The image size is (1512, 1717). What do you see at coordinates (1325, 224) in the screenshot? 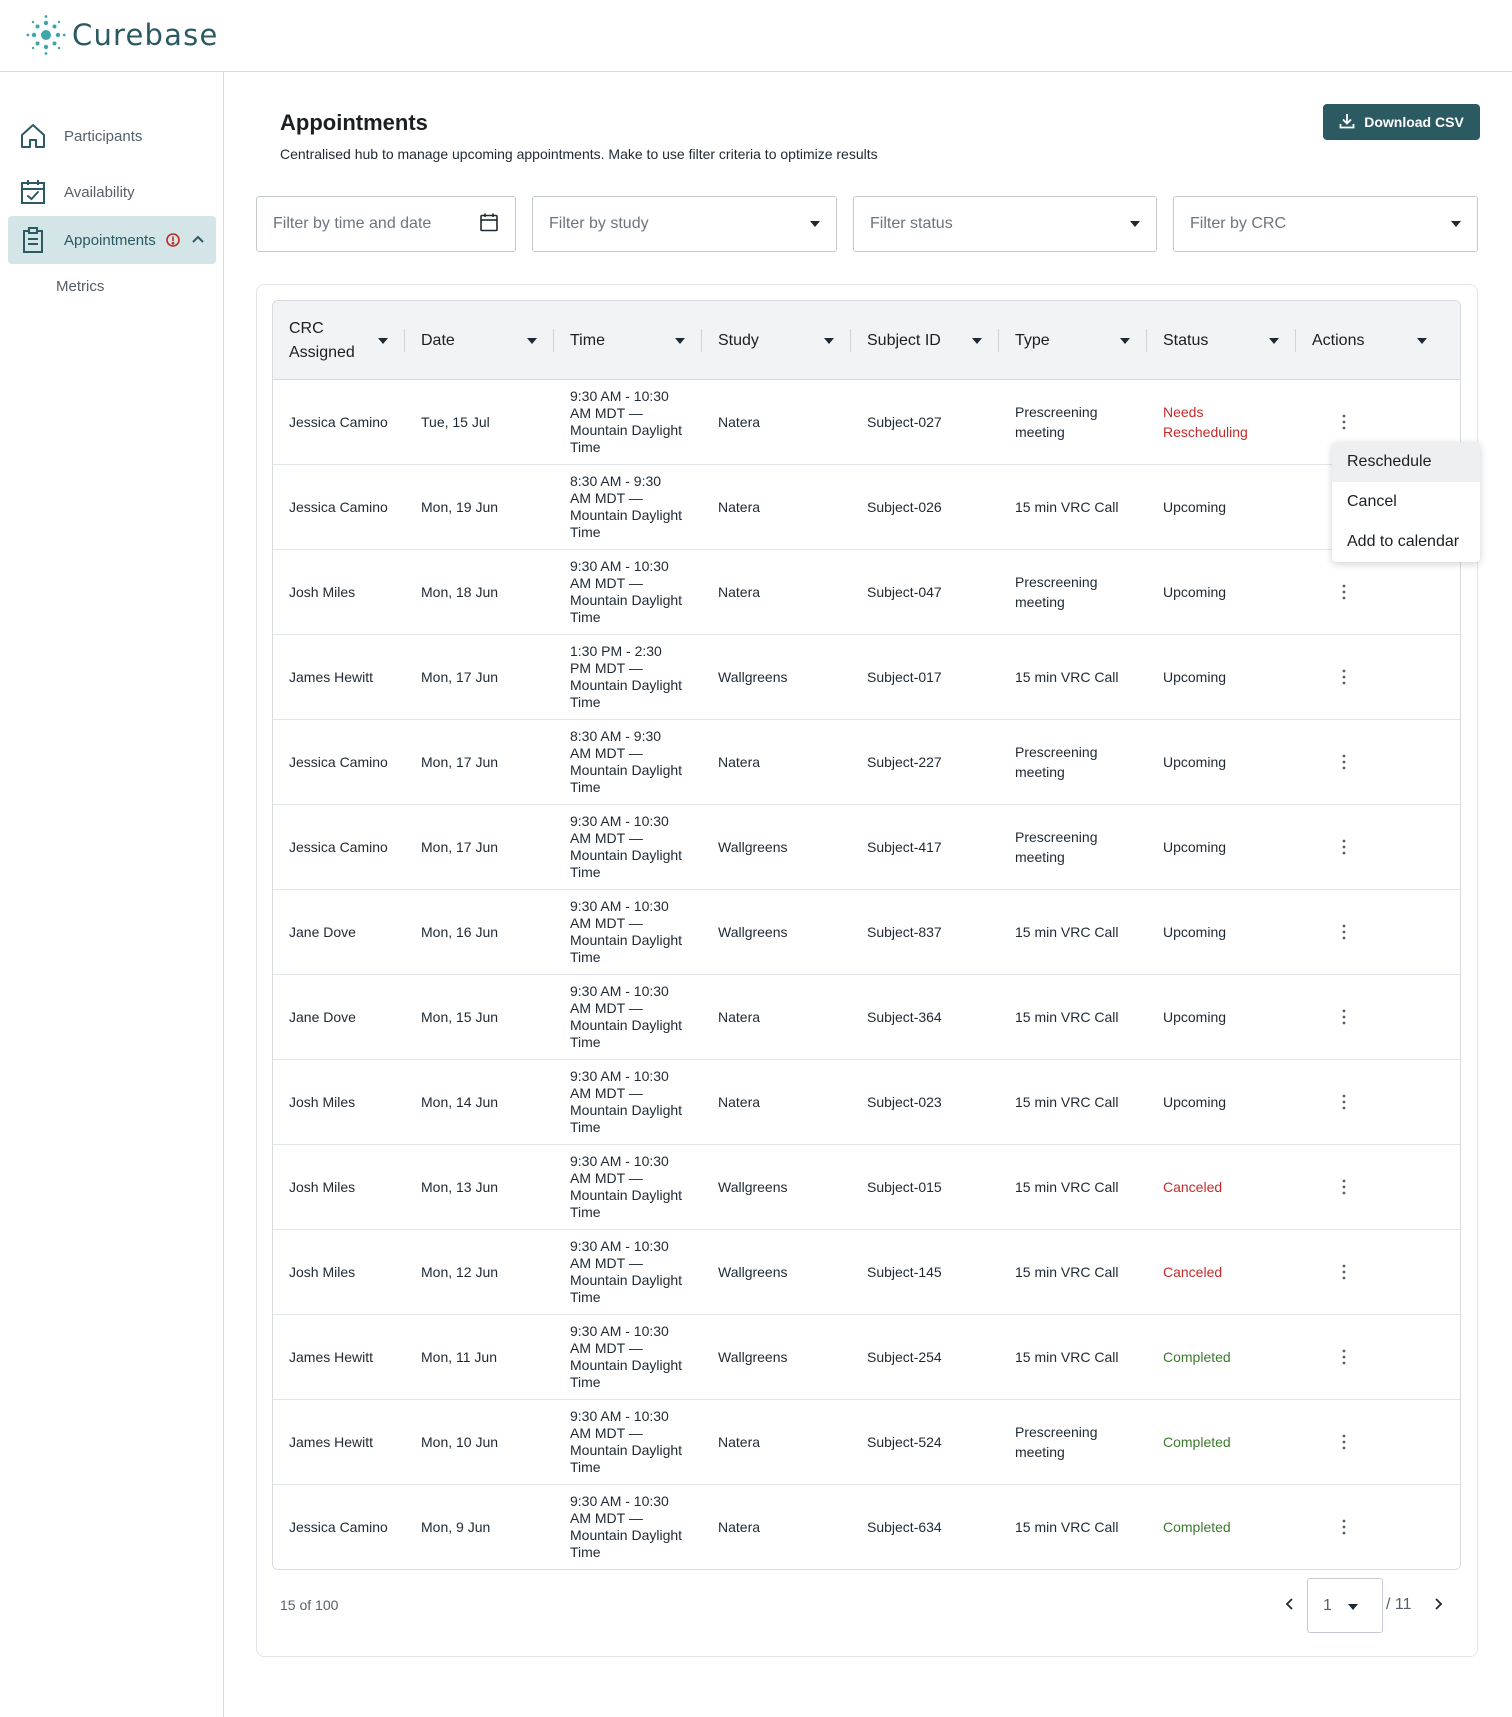
I see `filter-crc: Filter by CRC` at bounding box center [1325, 224].